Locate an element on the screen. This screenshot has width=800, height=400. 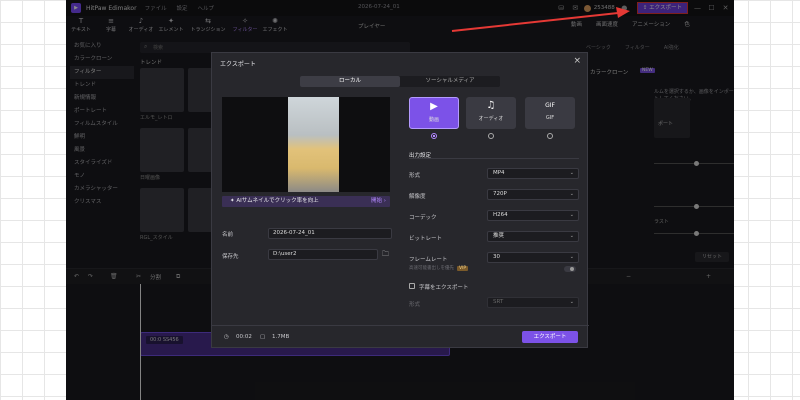
ai-thumbnail-banner: ✦ AIサムネイルでクリック率を向上 開始 › is located at coordinates (306, 201).